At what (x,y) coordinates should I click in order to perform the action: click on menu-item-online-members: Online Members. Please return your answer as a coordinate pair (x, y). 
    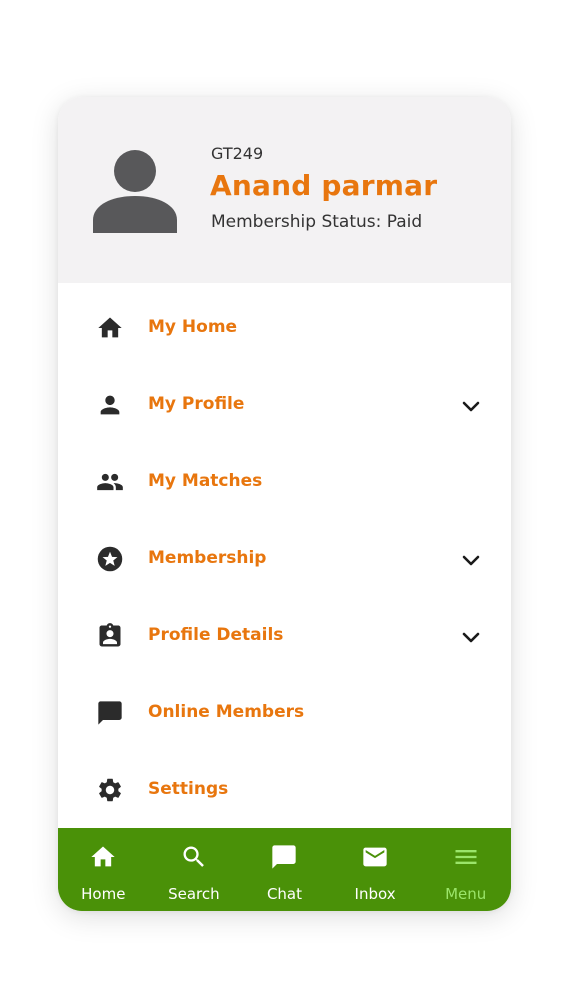
    Looking at the image, I should click on (284, 706).